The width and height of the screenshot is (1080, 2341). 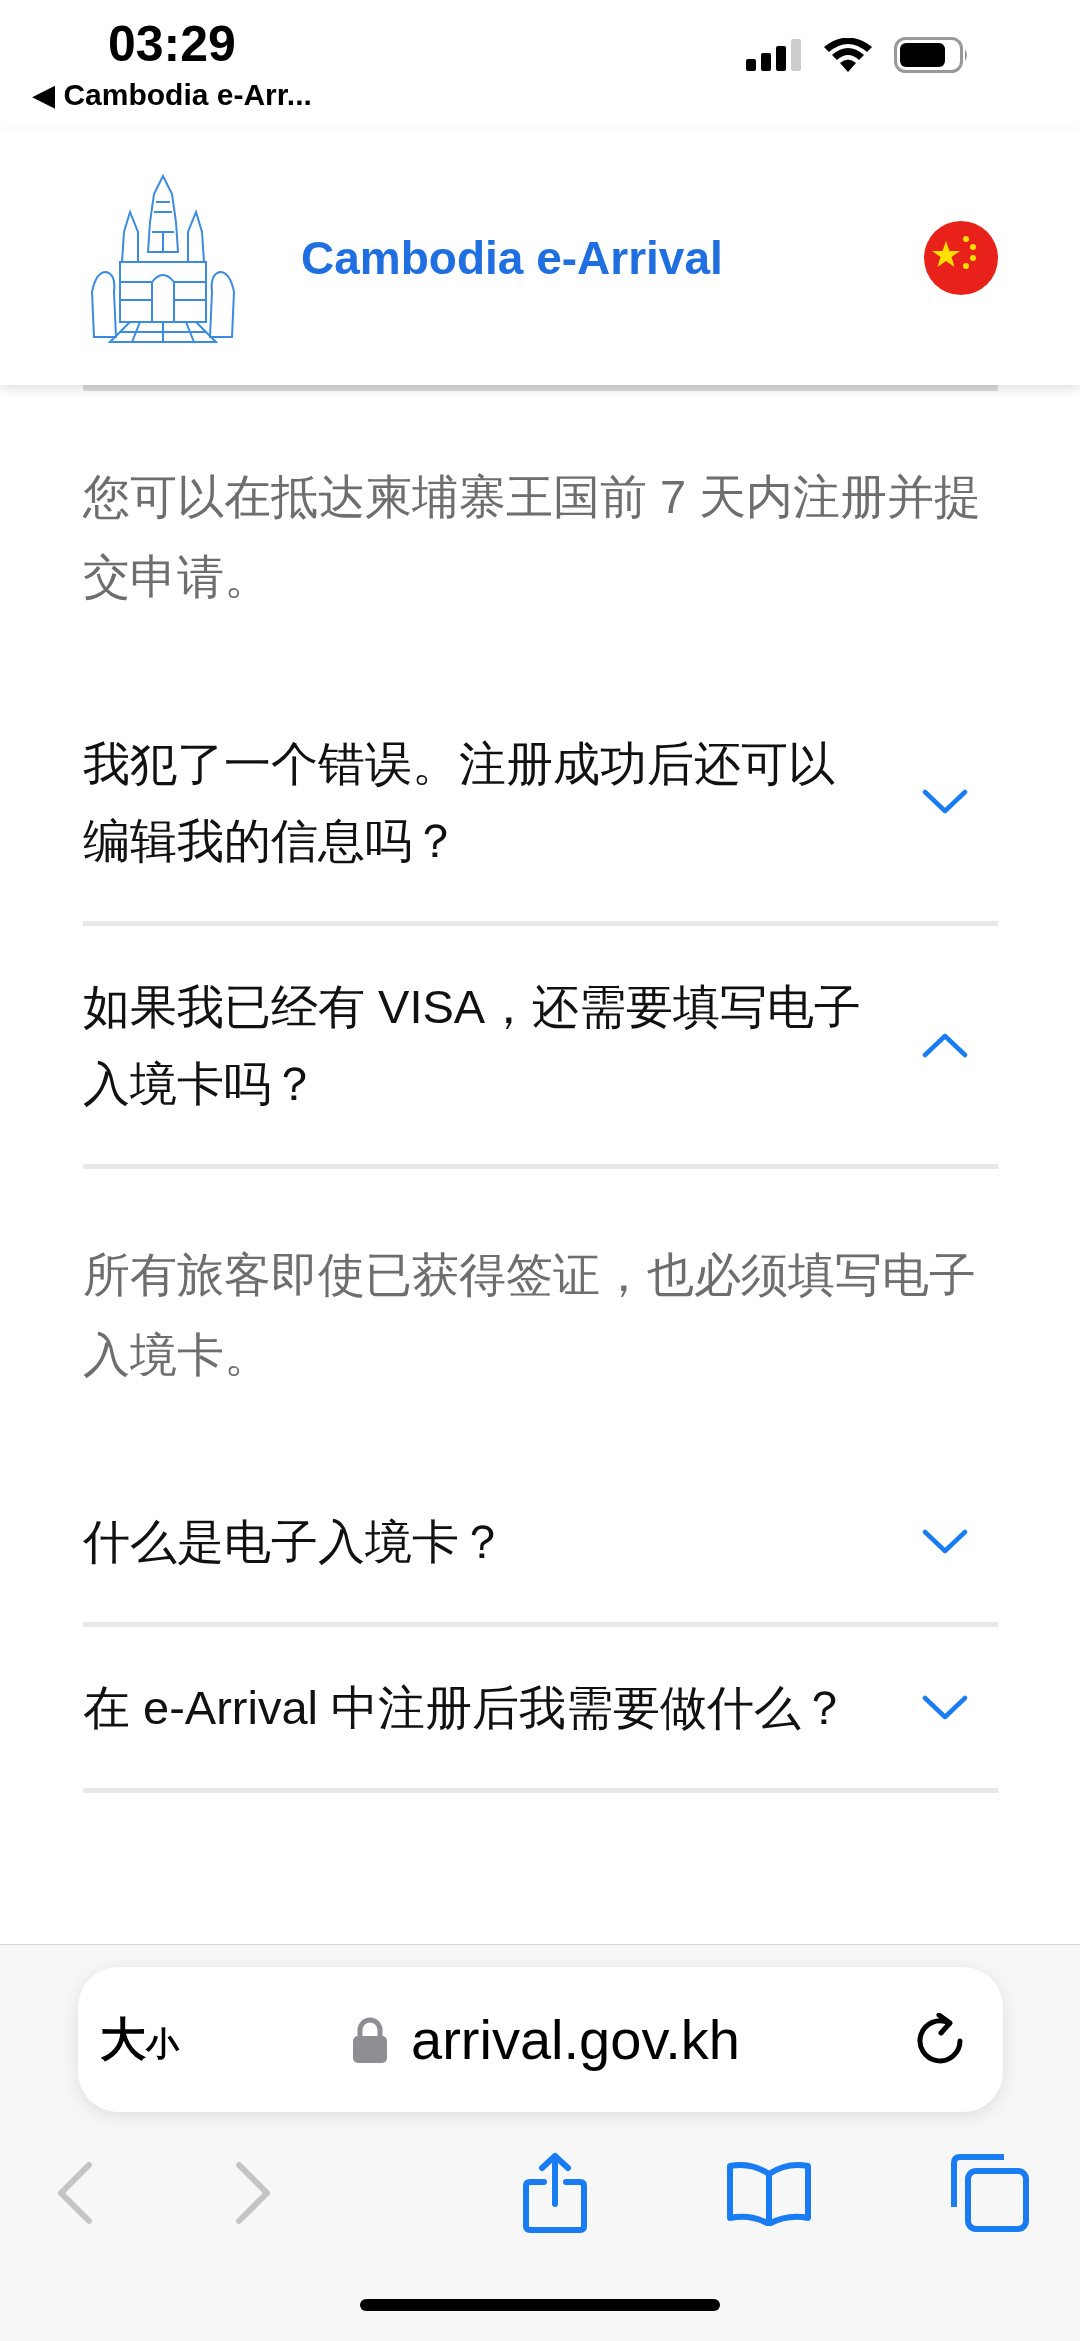 What do you see at coordinates (774, 55) in the screenshot?
I see `signal-icon` at bounding box center [774, 55].